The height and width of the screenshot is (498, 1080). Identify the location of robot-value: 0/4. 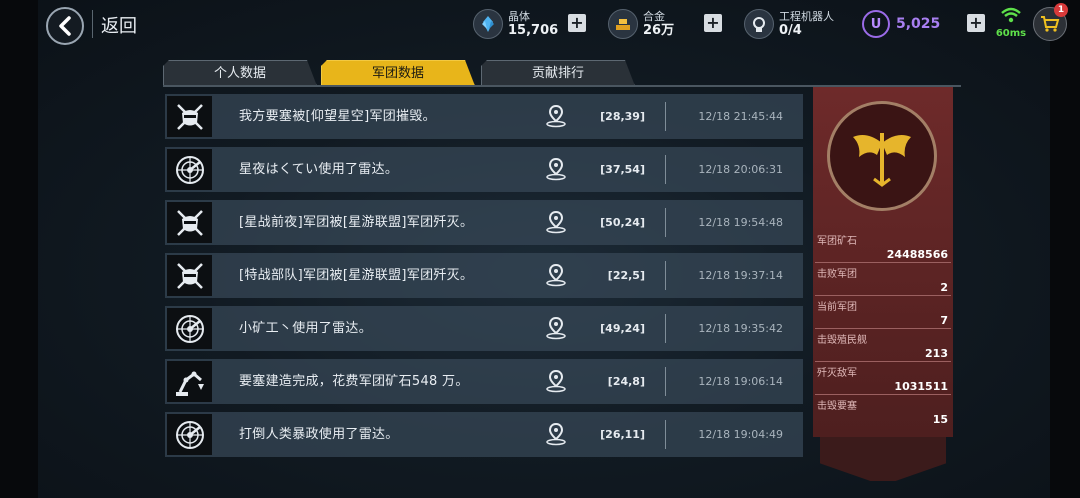
(790, 30).